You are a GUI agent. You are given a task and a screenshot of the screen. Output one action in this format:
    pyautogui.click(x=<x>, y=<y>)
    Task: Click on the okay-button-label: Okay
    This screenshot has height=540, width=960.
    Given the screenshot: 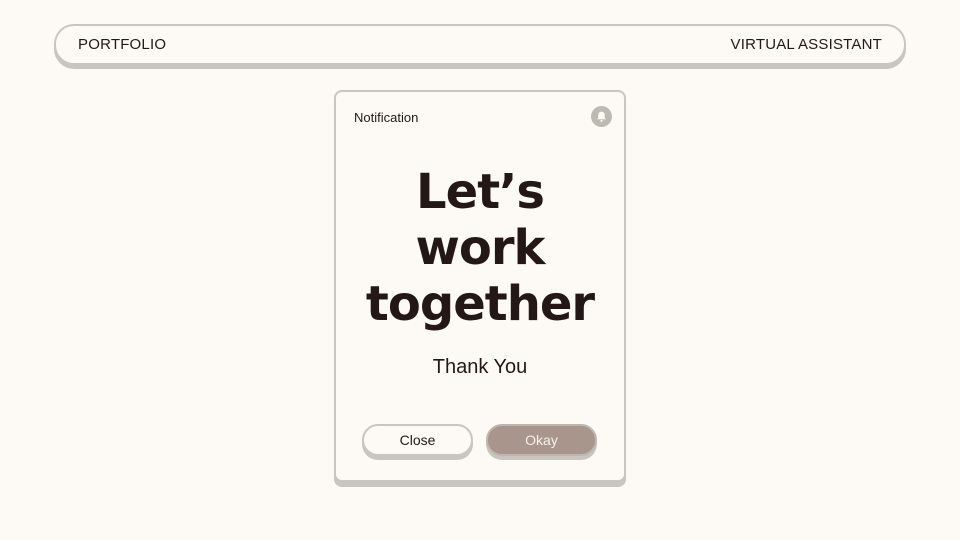 What is the action you would take?
    pyautogui.click(x=541, y=440)
    